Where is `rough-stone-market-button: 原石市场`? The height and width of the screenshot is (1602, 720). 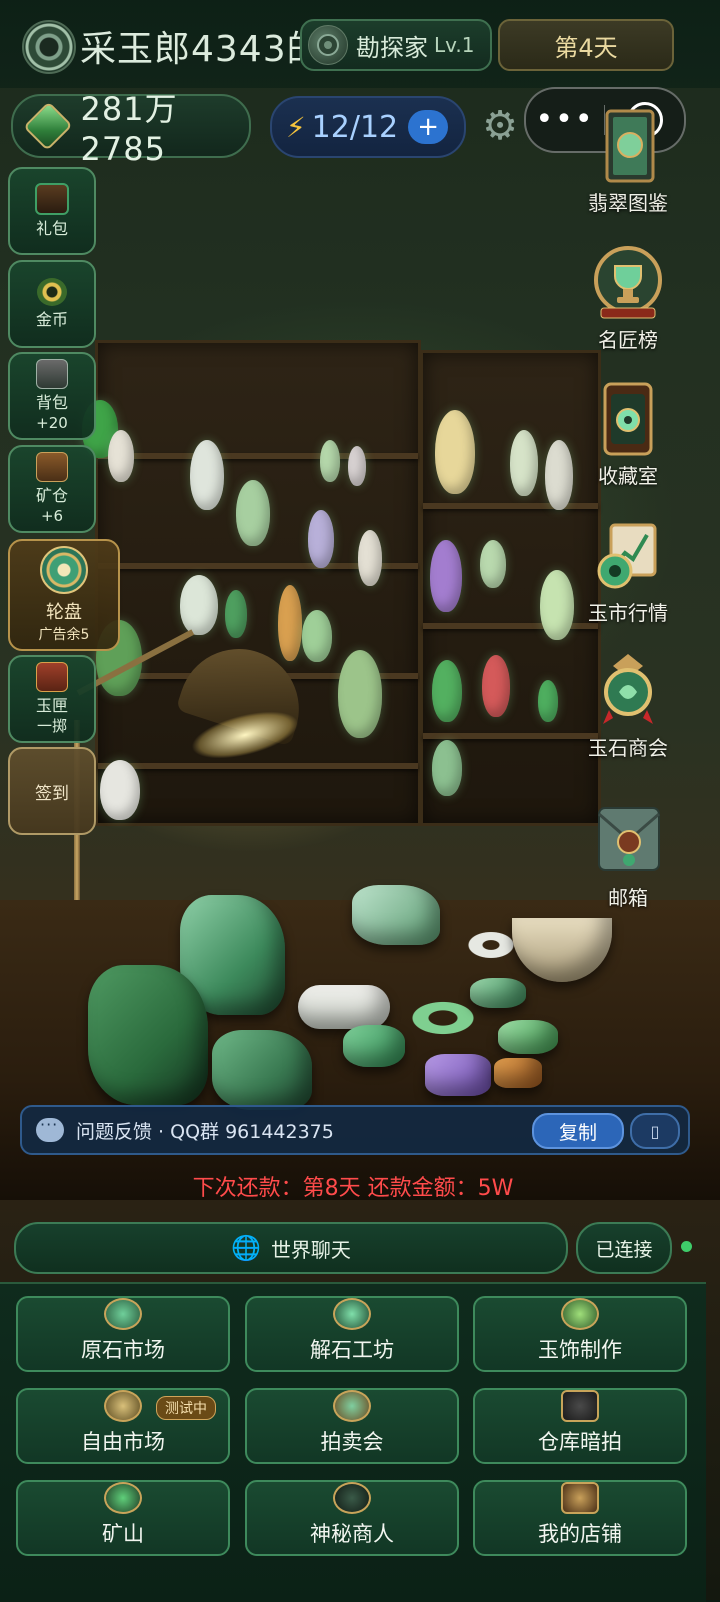 rough-stone-market-button: 原石市场 is located at coordinates (123, 1334).